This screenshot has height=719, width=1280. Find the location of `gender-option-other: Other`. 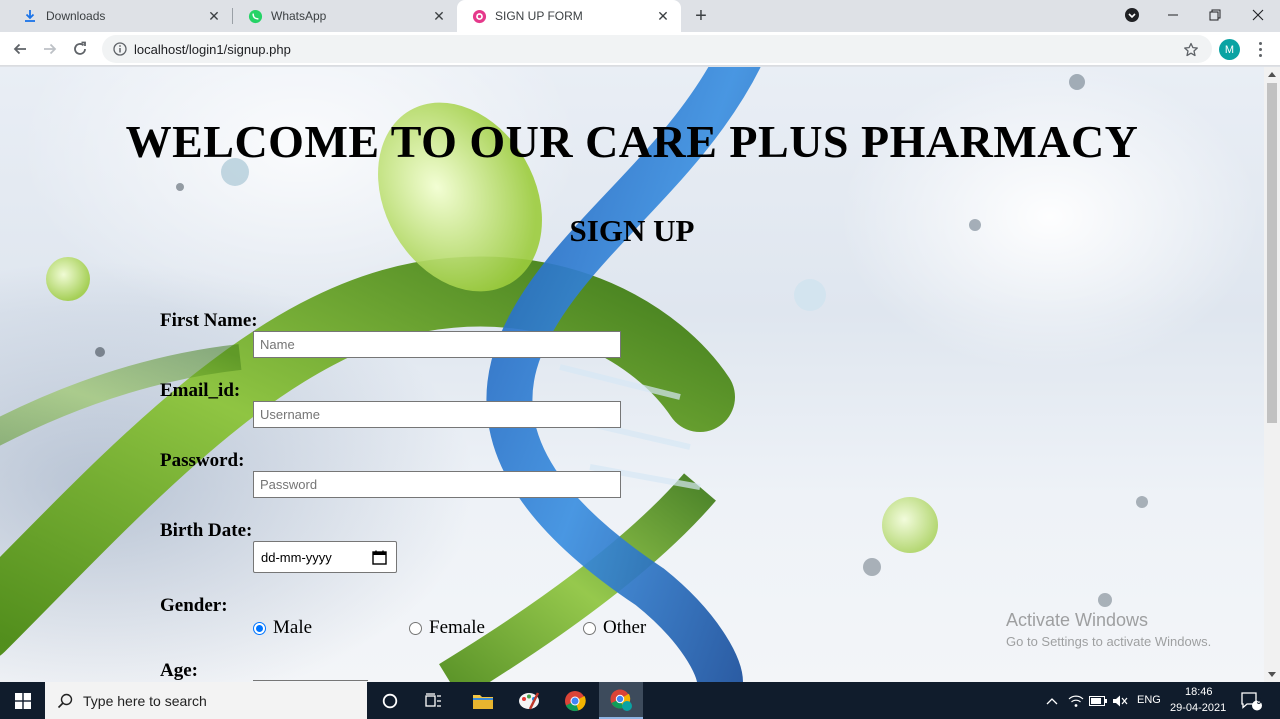

gender-option-other: Other is located at coordinates (614, 628).